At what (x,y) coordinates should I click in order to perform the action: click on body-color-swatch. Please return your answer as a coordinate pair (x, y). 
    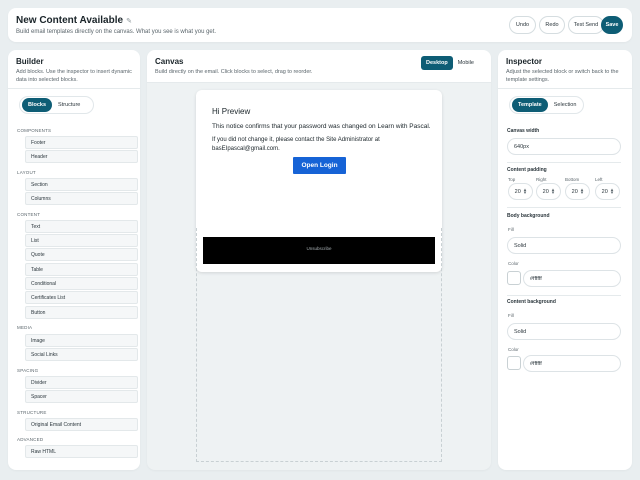
    Looking at the image, I should click on (514, 278).